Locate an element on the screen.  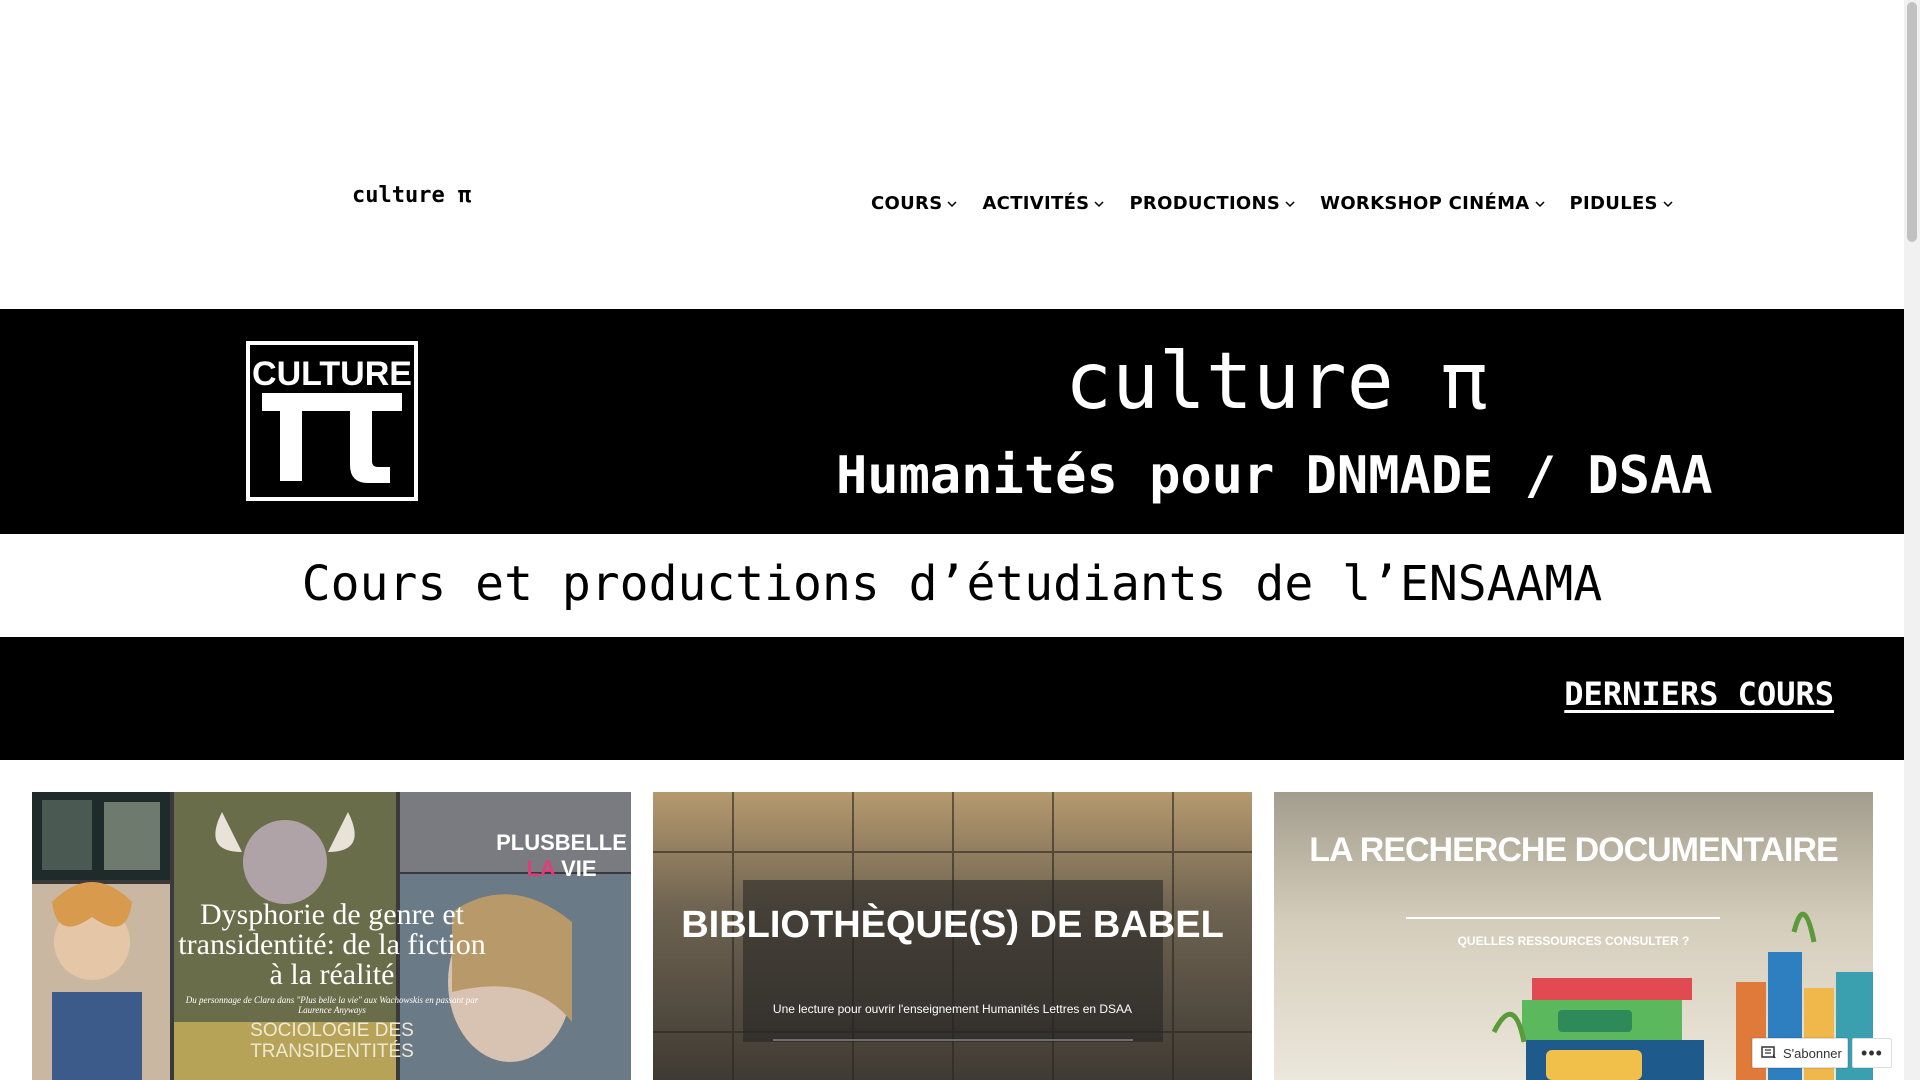
culture-pi-logo: CULTURE is located at coordinates (332, 421).